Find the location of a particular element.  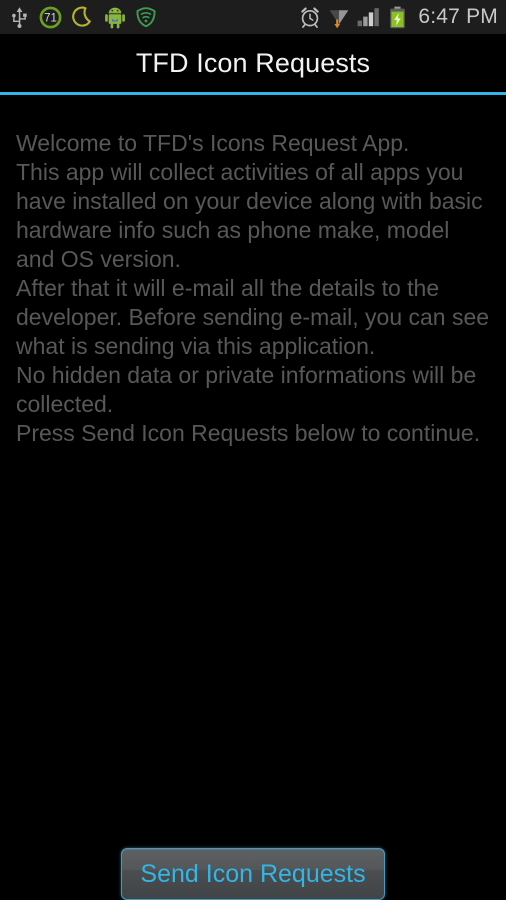

status-bar-clock: 6:47 PM is located at coordinates (458, 16).